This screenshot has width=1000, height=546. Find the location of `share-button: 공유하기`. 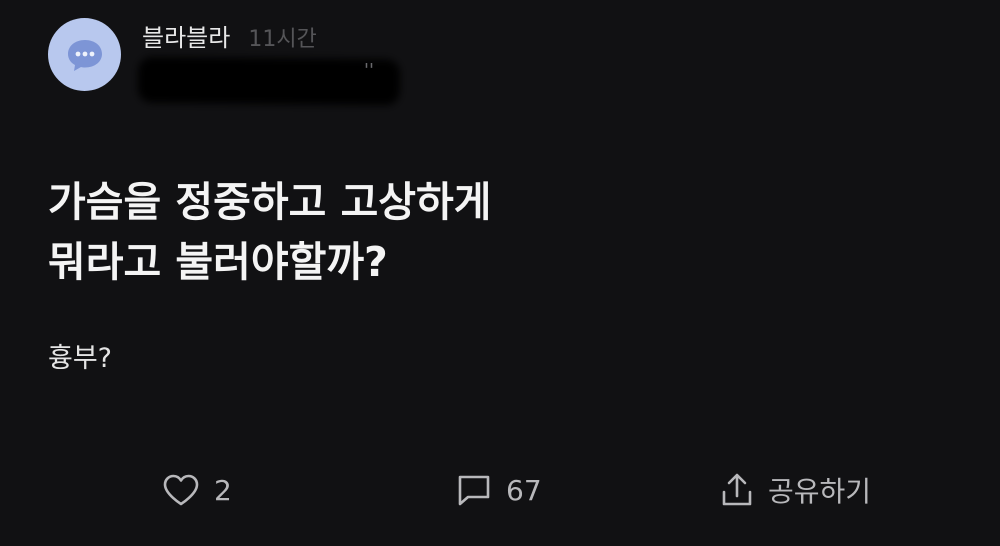

share-button: 공유하기 is located at coordinates (795, 490).